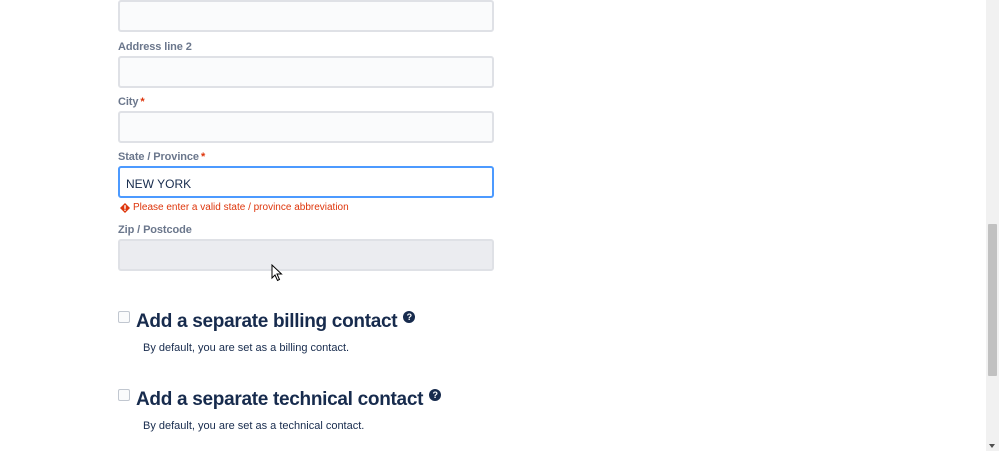 The image size is (999, 451). I want to click on city-label-text: City, so click(128, 102).